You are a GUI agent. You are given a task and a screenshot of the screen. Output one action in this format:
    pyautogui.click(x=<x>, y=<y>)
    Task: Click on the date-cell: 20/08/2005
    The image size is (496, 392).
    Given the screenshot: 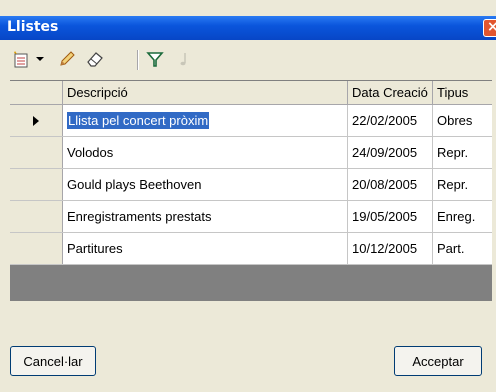 What is the action you would take?
    pyautogui.click(x=390, y=184)
    